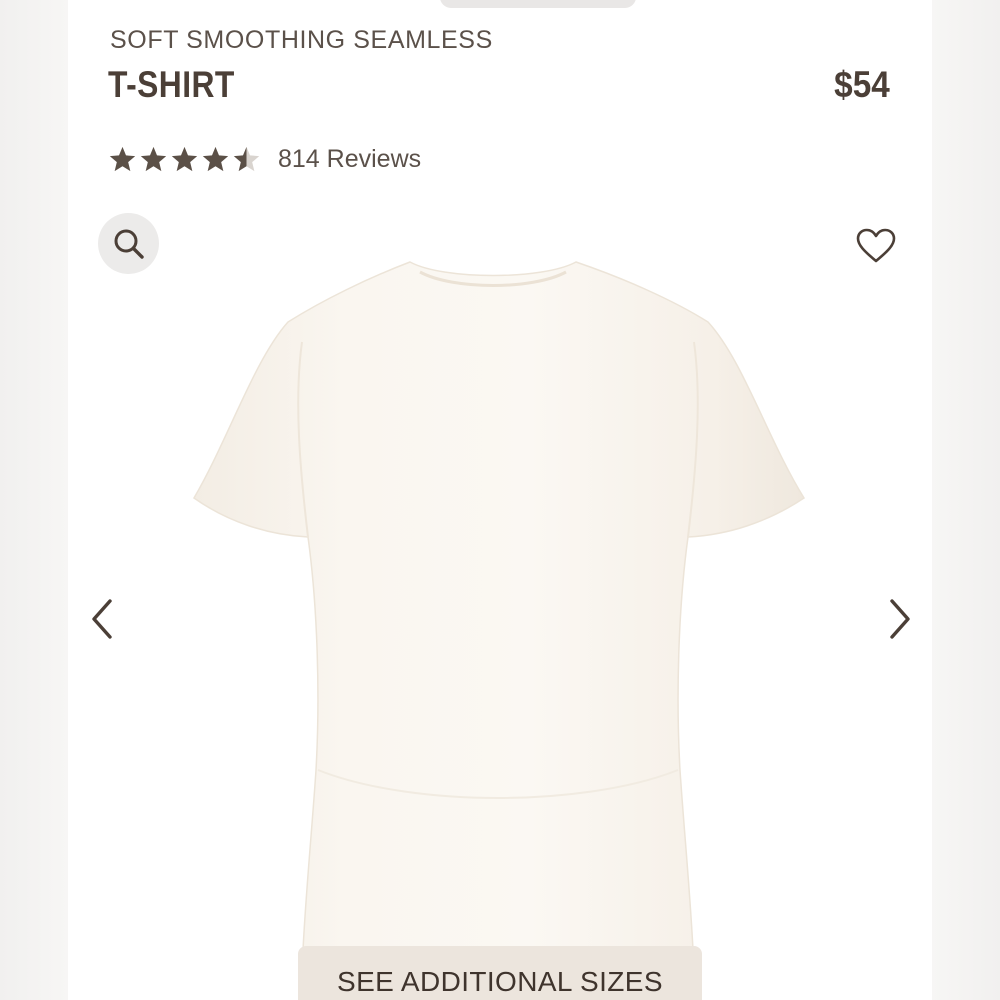 The width and height of the screenshot is (1000, 1000). I want to click on rating-stars, so click(184, 159).